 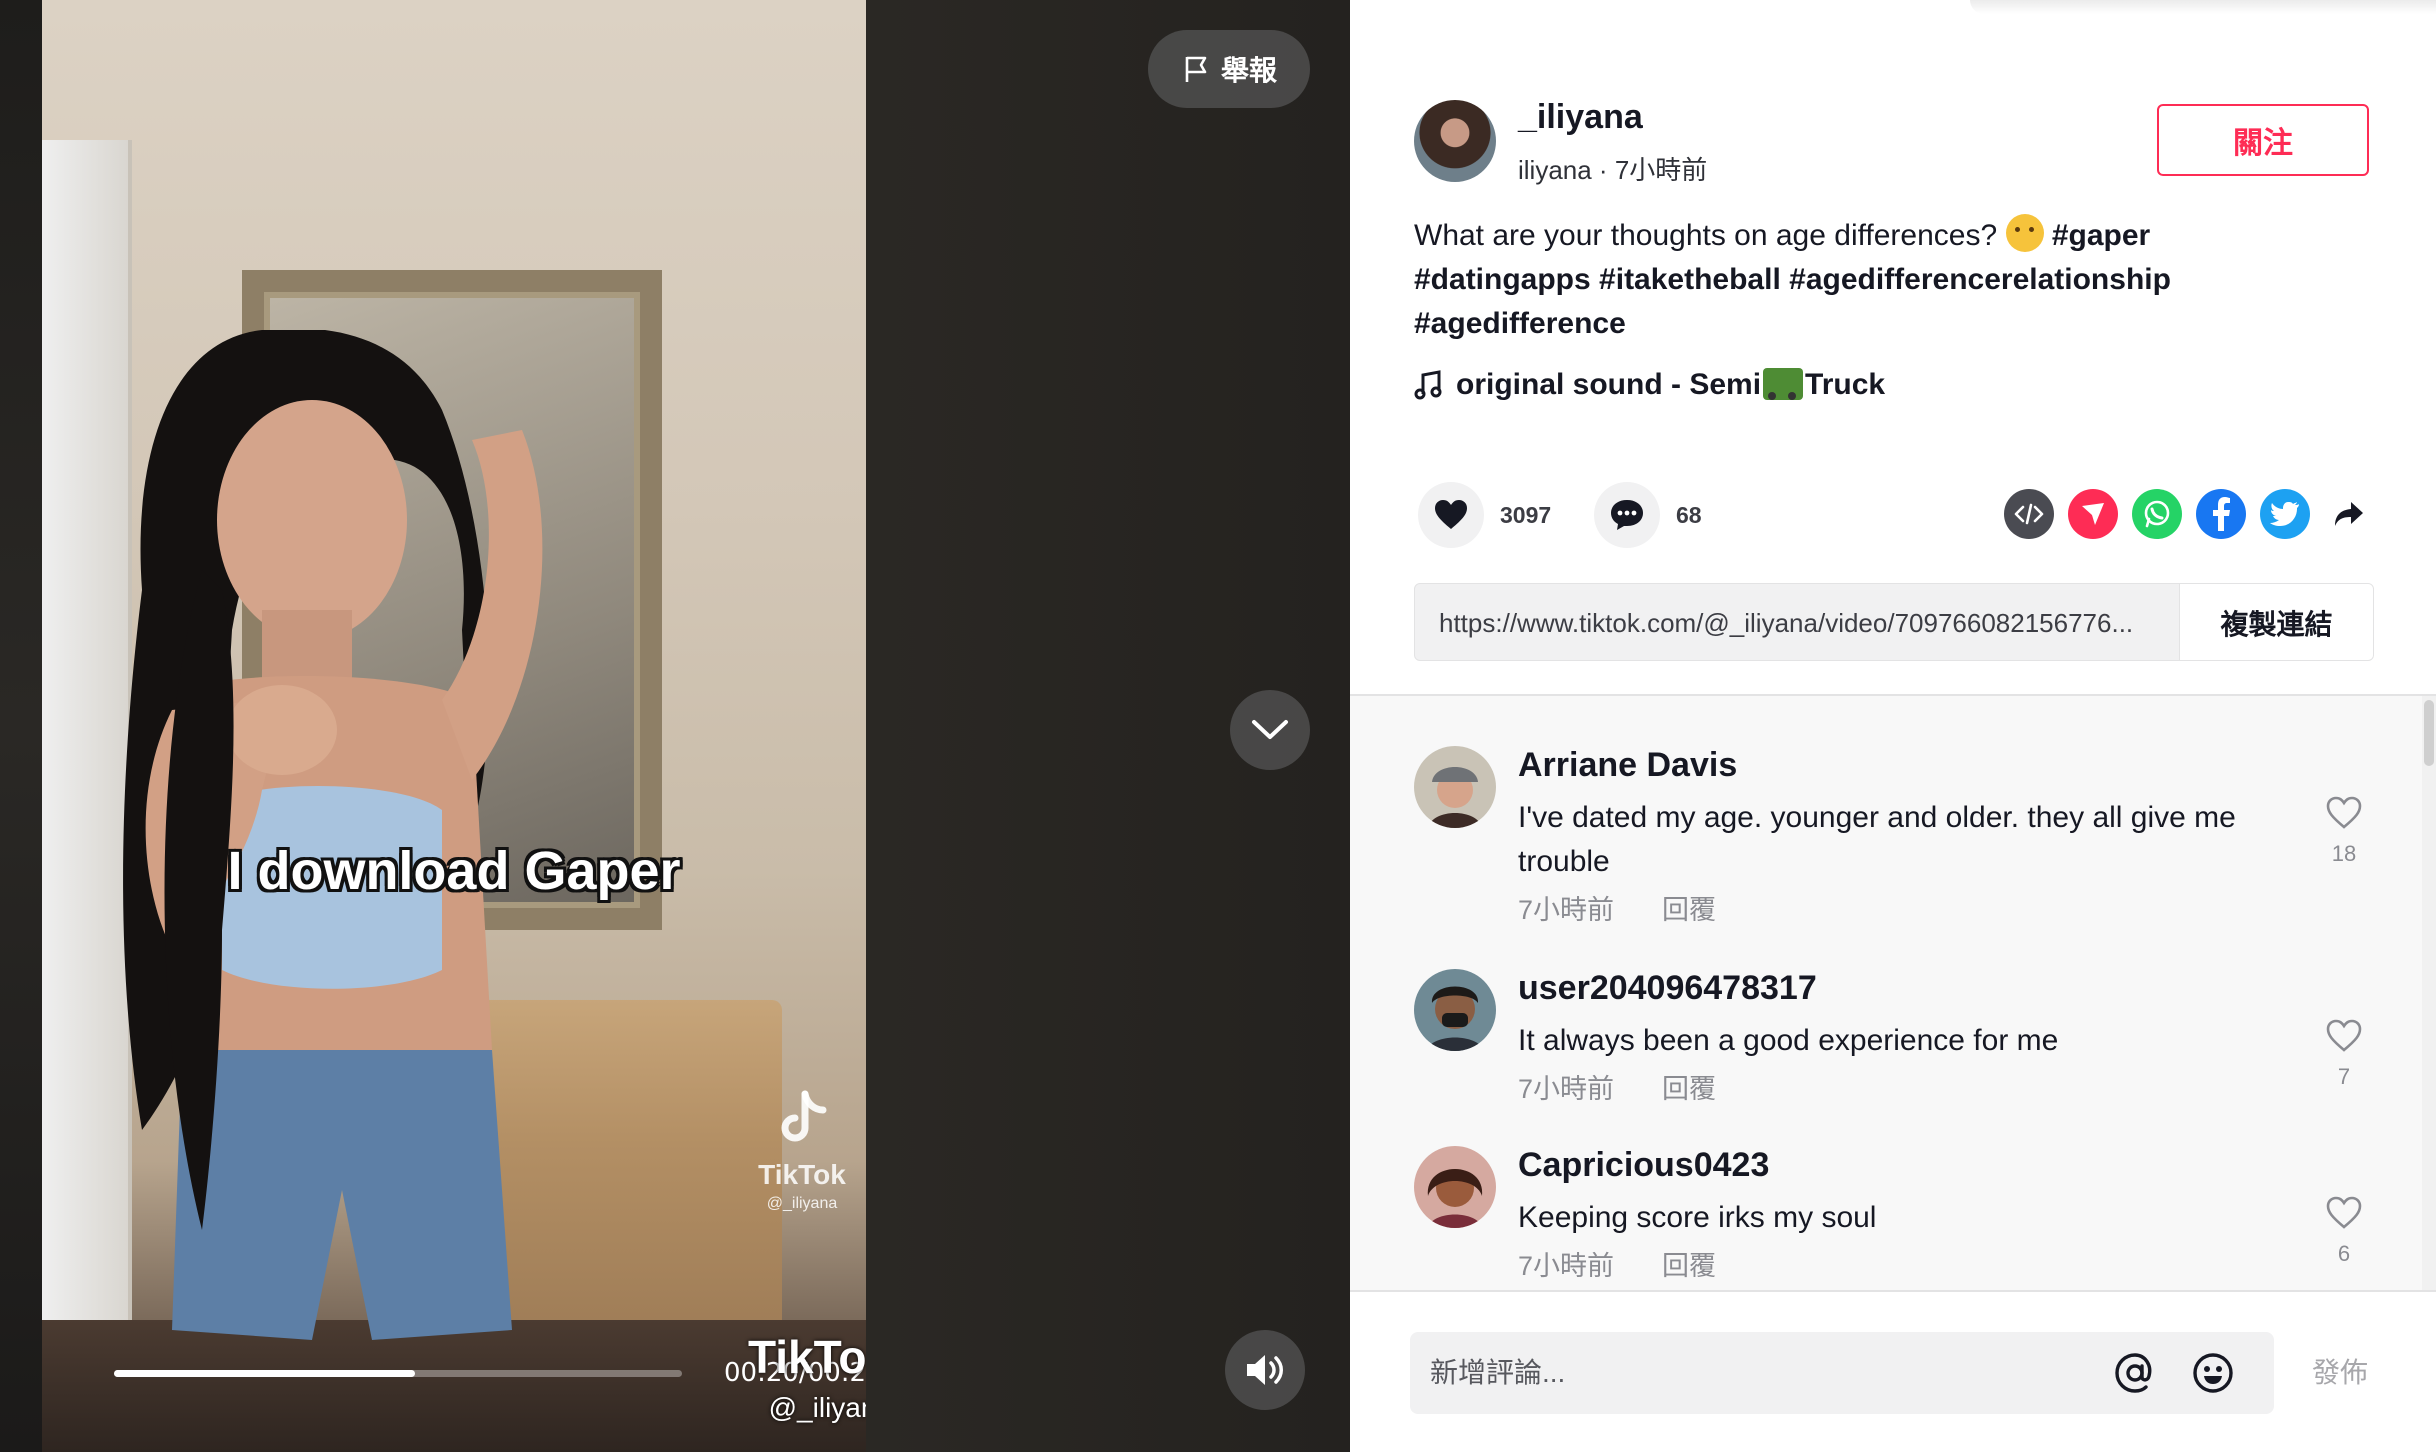 I want to click on music-title-suffix: Truck, so click(x=1845, y=384).